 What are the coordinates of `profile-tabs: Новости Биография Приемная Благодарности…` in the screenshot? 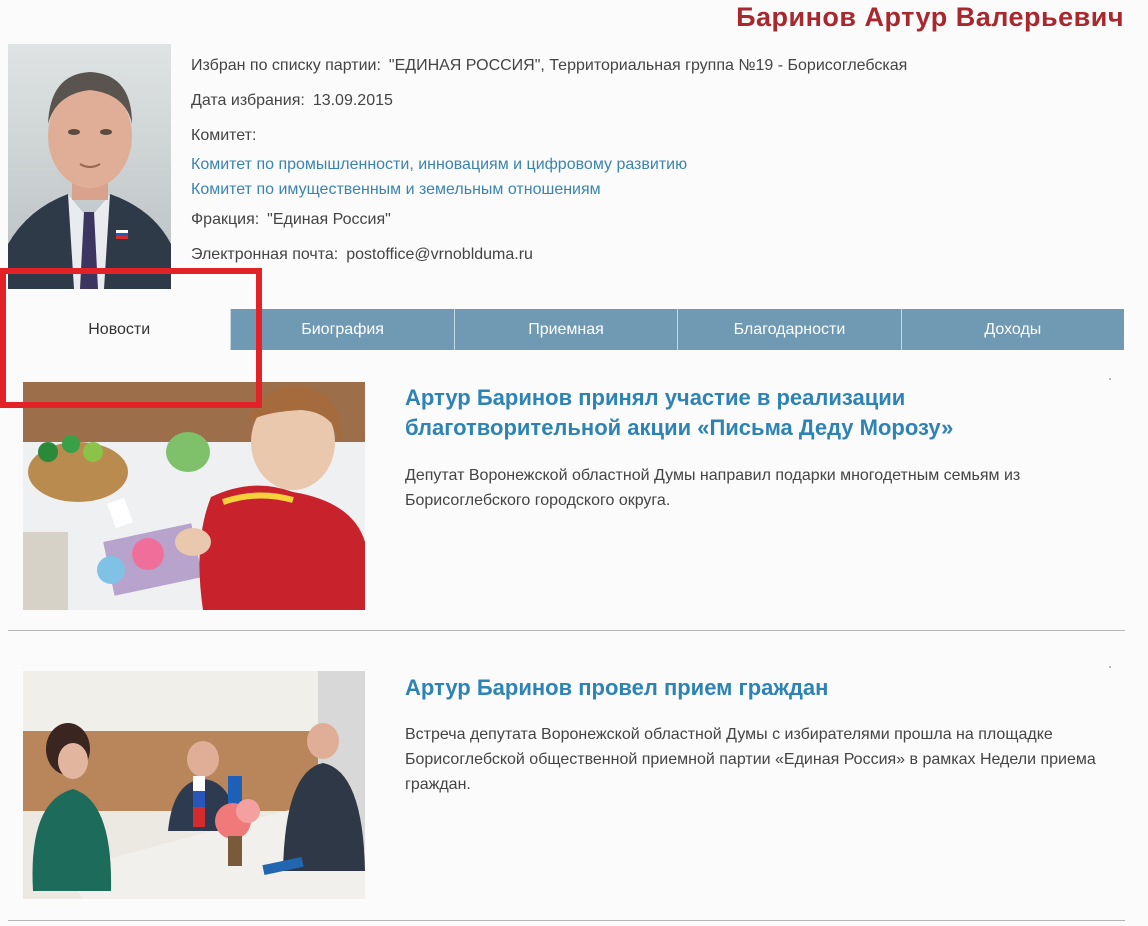 It's located at (566, 329).